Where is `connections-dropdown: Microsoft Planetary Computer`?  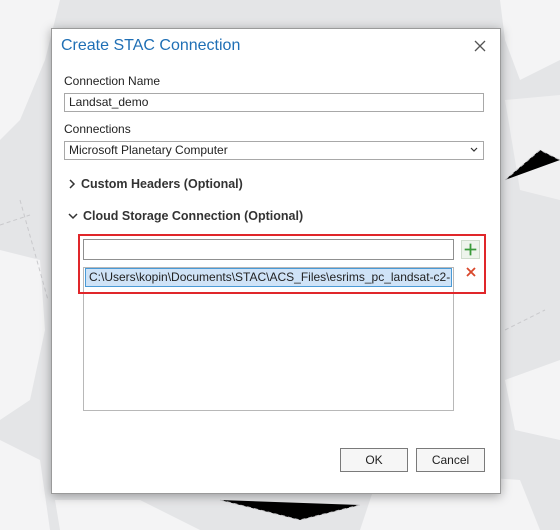 connections-dropdown: Microsoft Planetary Computer is located at coordinates (274, 150).